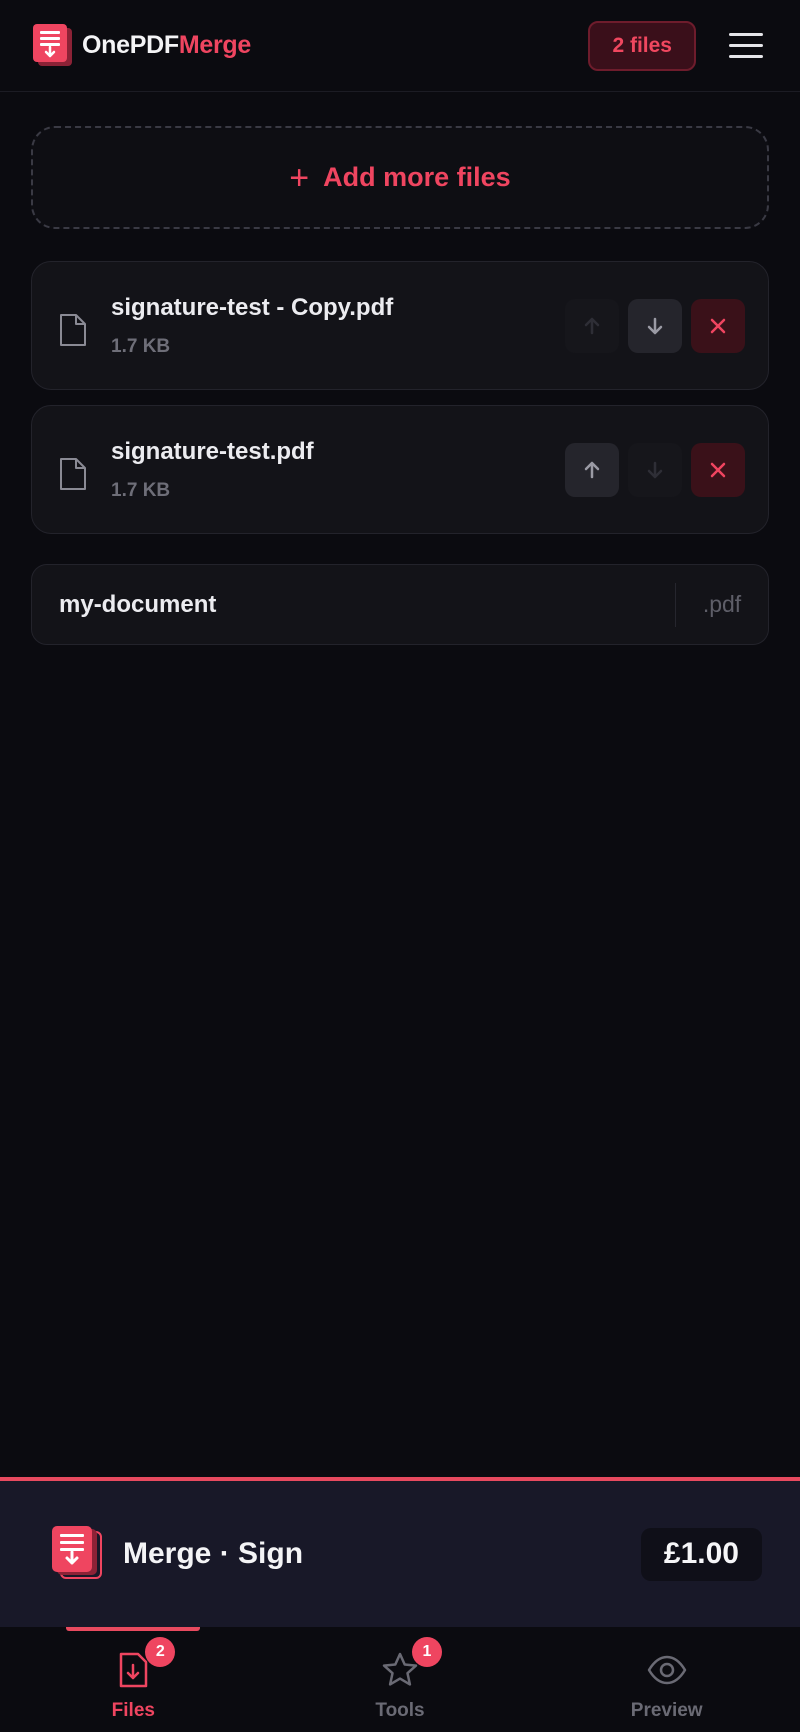 The width and height of the screenshot is (800, 1732). I want to click on file-name: signature-test.pdf, so click(212, 451).